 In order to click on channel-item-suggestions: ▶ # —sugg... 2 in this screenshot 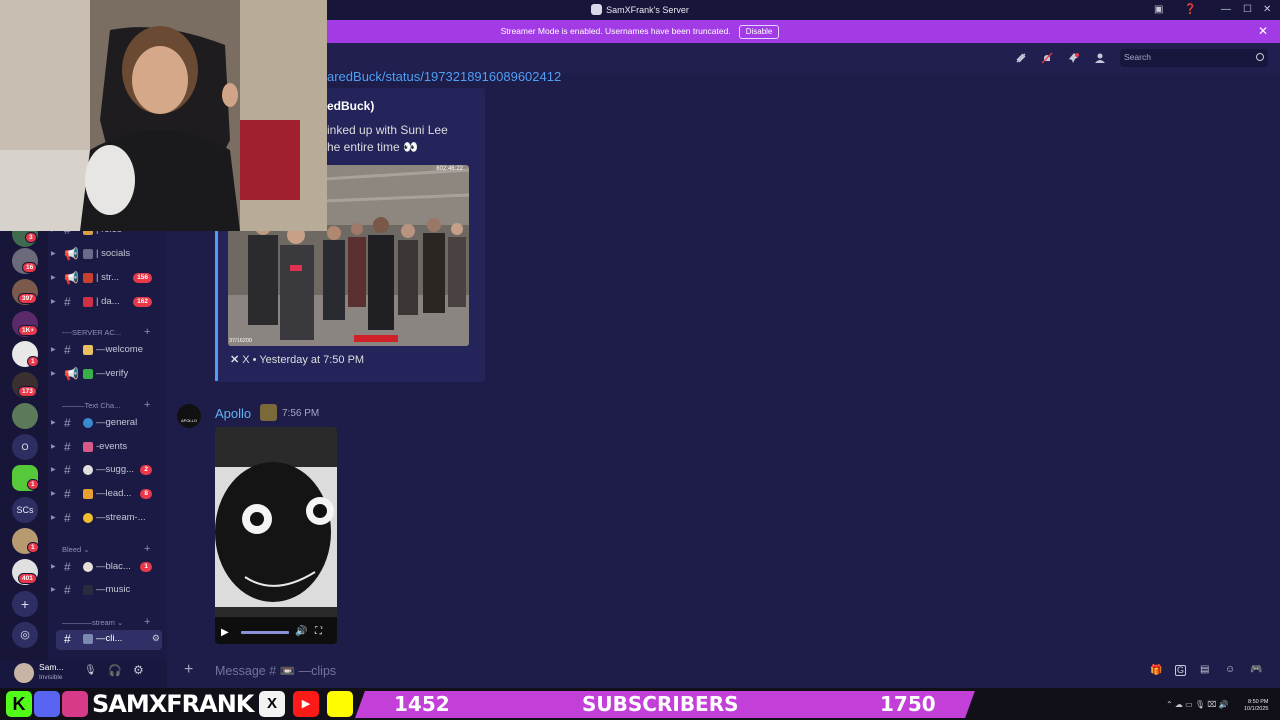, I will do `click(106, 471)`.